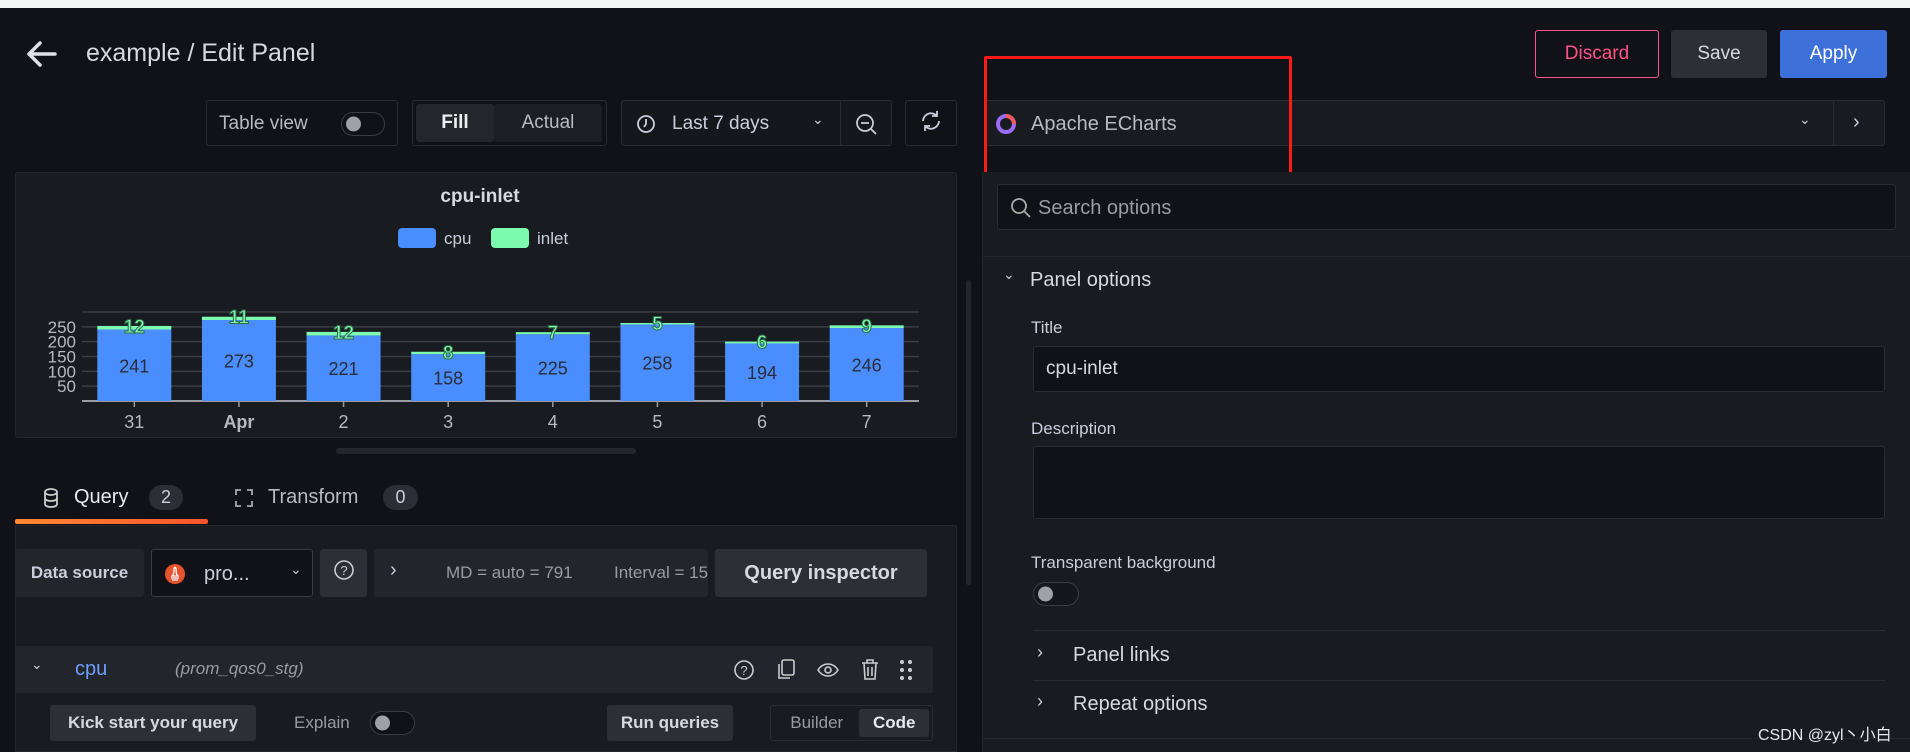  What do you see at coordinates (931, 123) in the screenshot?
I see `refresh-button` at bounding box center [931, 123].